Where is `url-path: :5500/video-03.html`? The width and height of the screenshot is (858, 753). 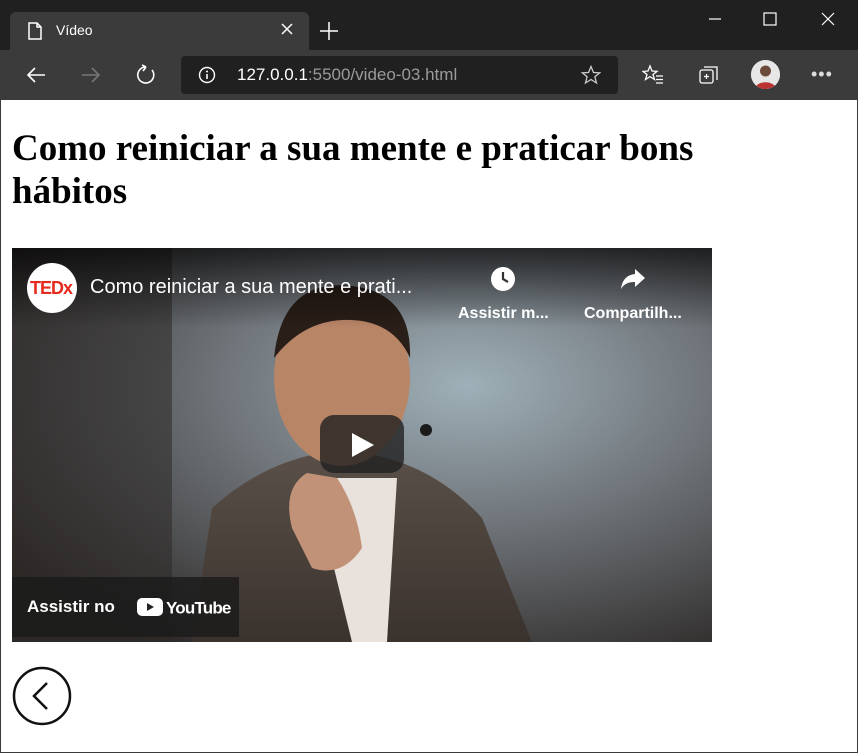
url-path: :5500/video-03.html is located at coordinates (382, 74).